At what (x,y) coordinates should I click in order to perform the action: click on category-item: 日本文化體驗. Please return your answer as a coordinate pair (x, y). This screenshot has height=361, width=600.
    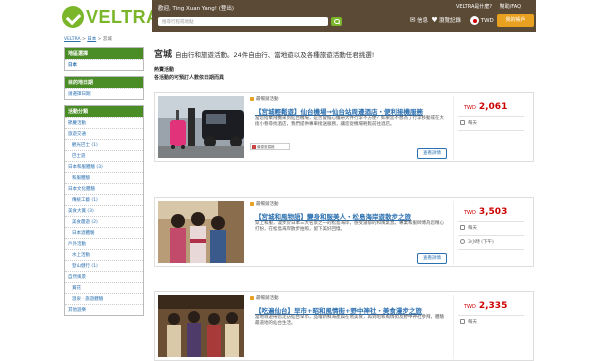
    Looking at the image, I should click on (104, 188).